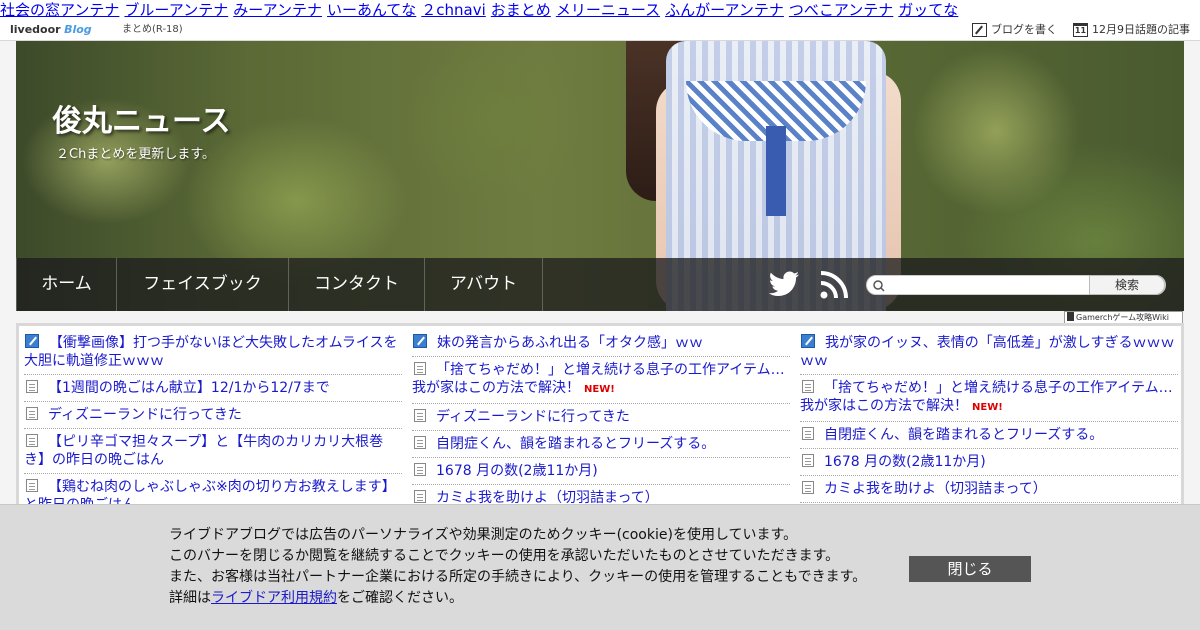 Image resolution: width=1200 pixels, height=630 pixels. What do you see at coordinates (453, 10) in the screenshot?
I see `antenna-link: ２chnavi` at bounding box center [453, 10].